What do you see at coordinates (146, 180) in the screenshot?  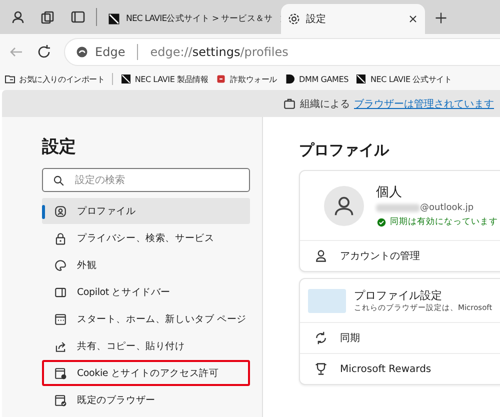 I see `search-field: 設定の検索` at bounding box center [146, 180].